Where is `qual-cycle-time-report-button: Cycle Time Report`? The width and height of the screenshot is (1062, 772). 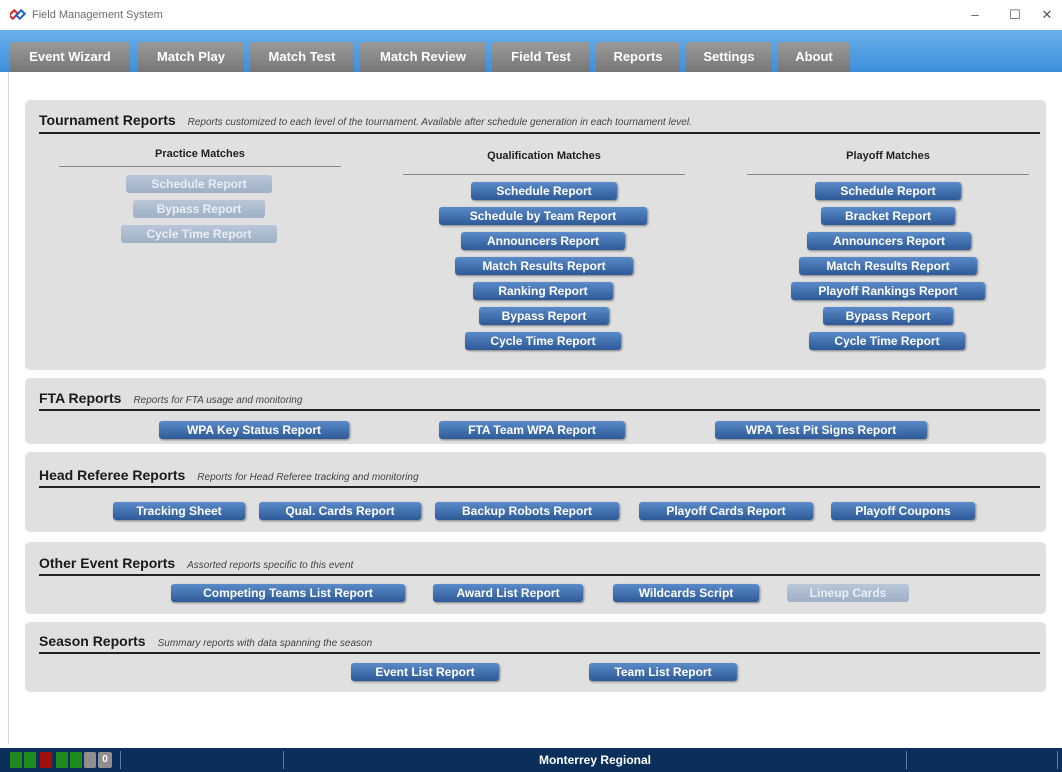 qual-cycle-time-report-button: Cycle Time Report is located at coordinates (543, 341).